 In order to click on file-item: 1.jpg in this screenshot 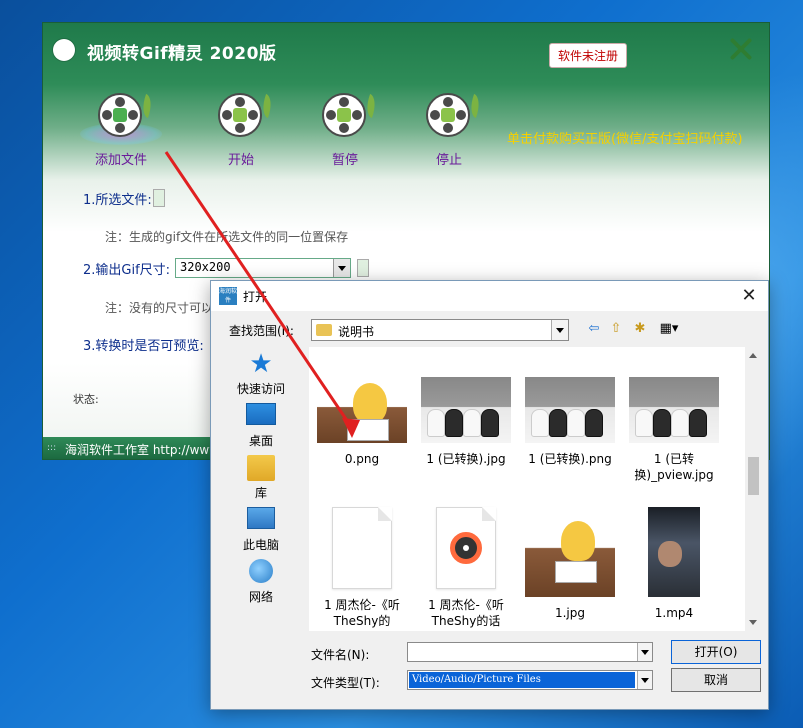, I will do `click(570, 564)`.